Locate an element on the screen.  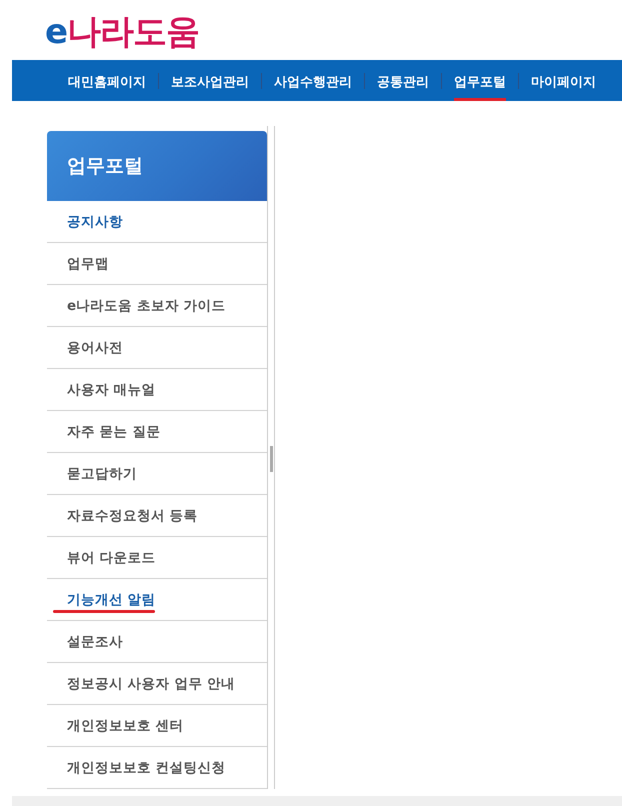
sidebar-item: 묻고답하기 is located at coordinates (157, 474).